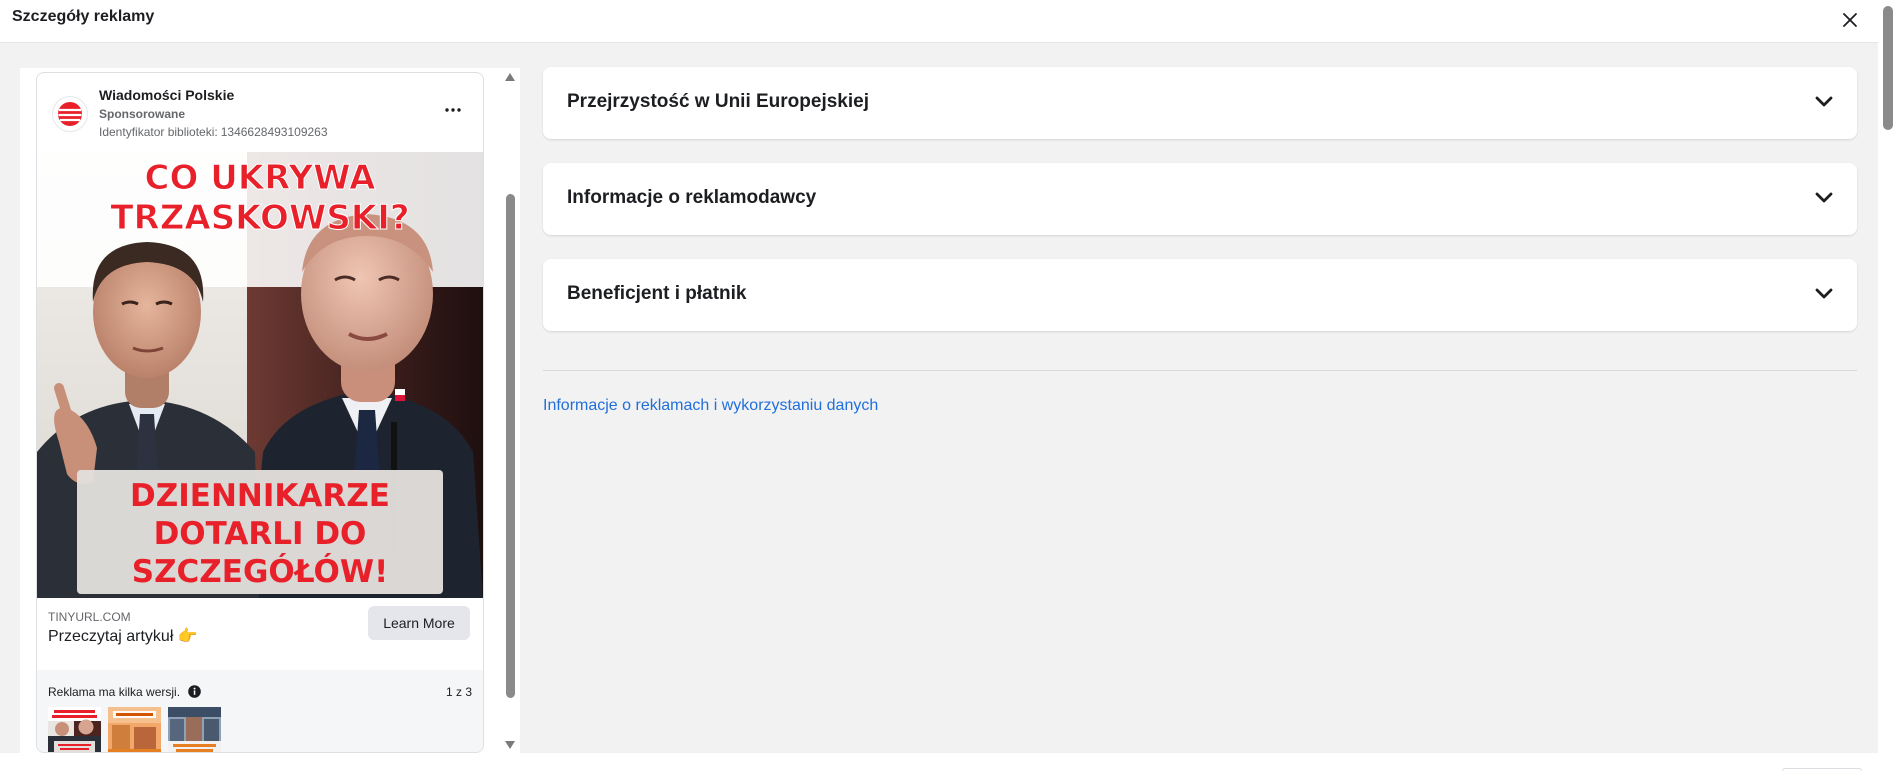 The image size is (1898, 771). I want to click on page-avatar, so click(70, 114).